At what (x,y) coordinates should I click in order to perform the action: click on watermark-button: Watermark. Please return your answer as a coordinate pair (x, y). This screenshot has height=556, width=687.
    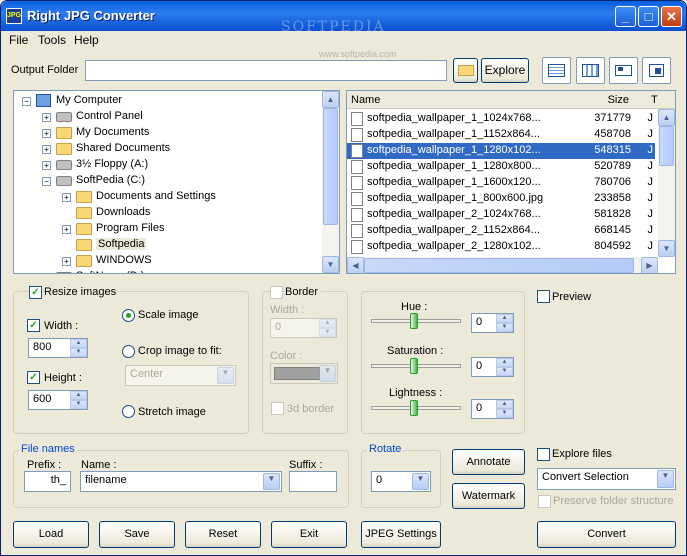
    Looking at the image, I should click on (488, 496).